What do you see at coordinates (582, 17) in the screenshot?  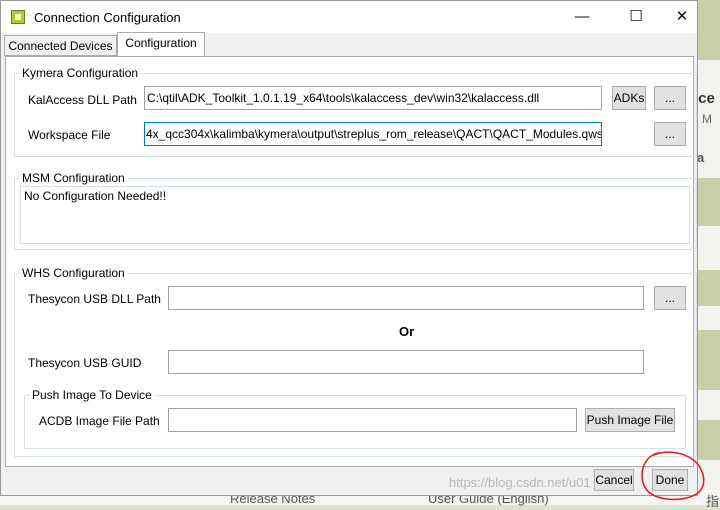 I see `minimize-button: —` at bounding box center [582, 17].